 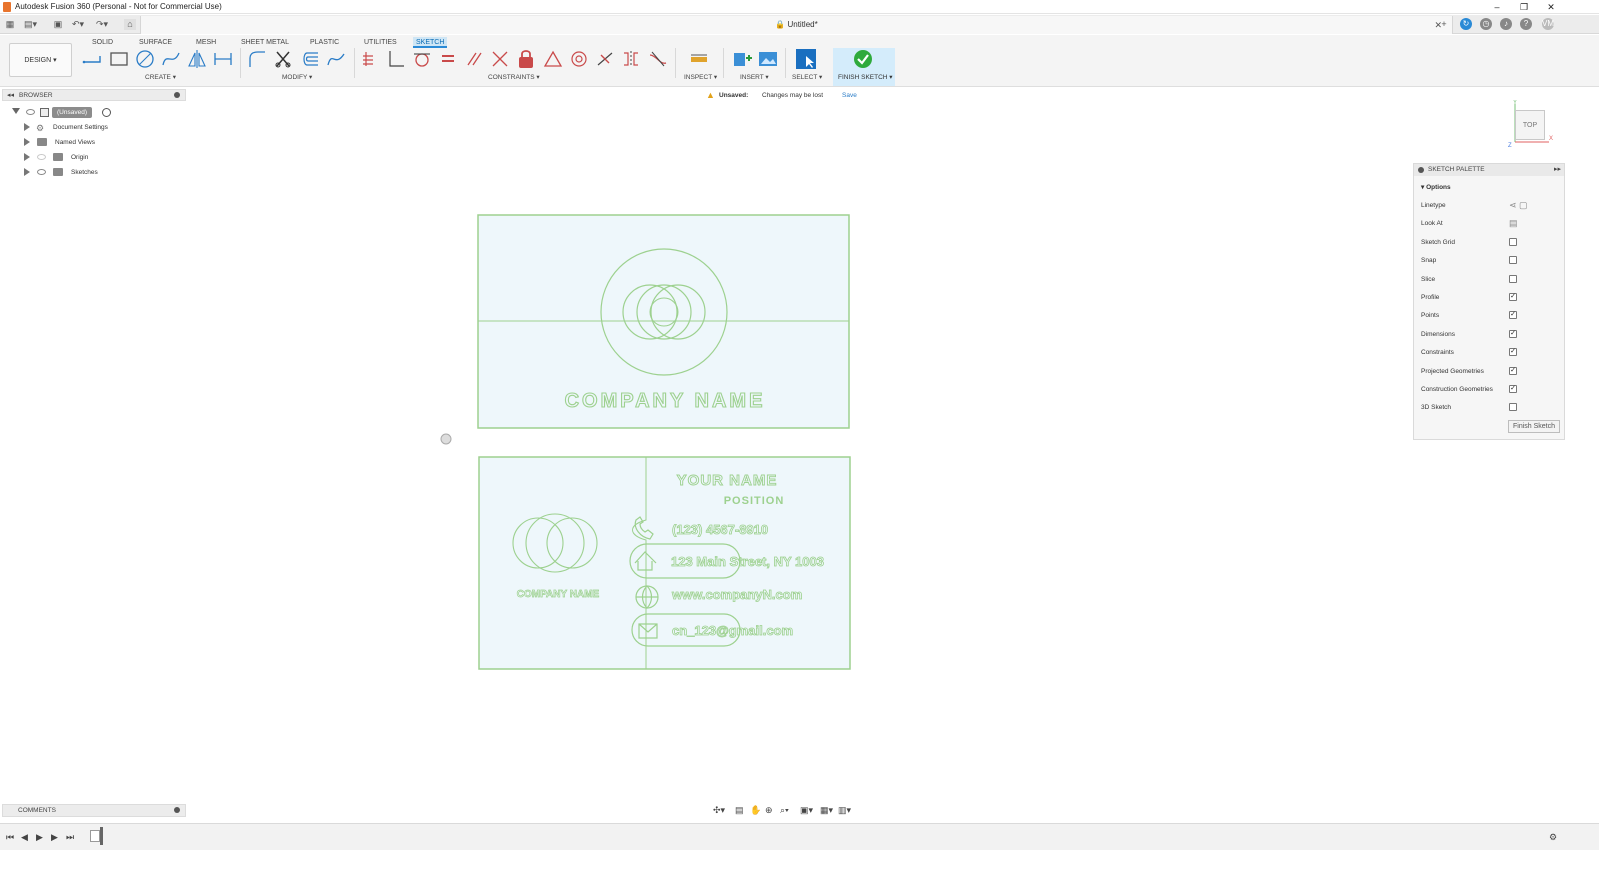 What do you see at coordinates (24, 837) in the screenshot?
I see `step-back-icon: ◀` at bounding box center [24, 837].